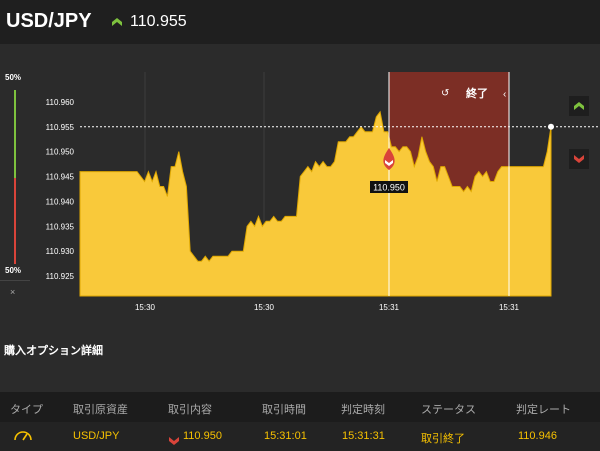  Describe the element at coordinates (579, 159) in the screenshot. I see `buy-down-button` at that location.